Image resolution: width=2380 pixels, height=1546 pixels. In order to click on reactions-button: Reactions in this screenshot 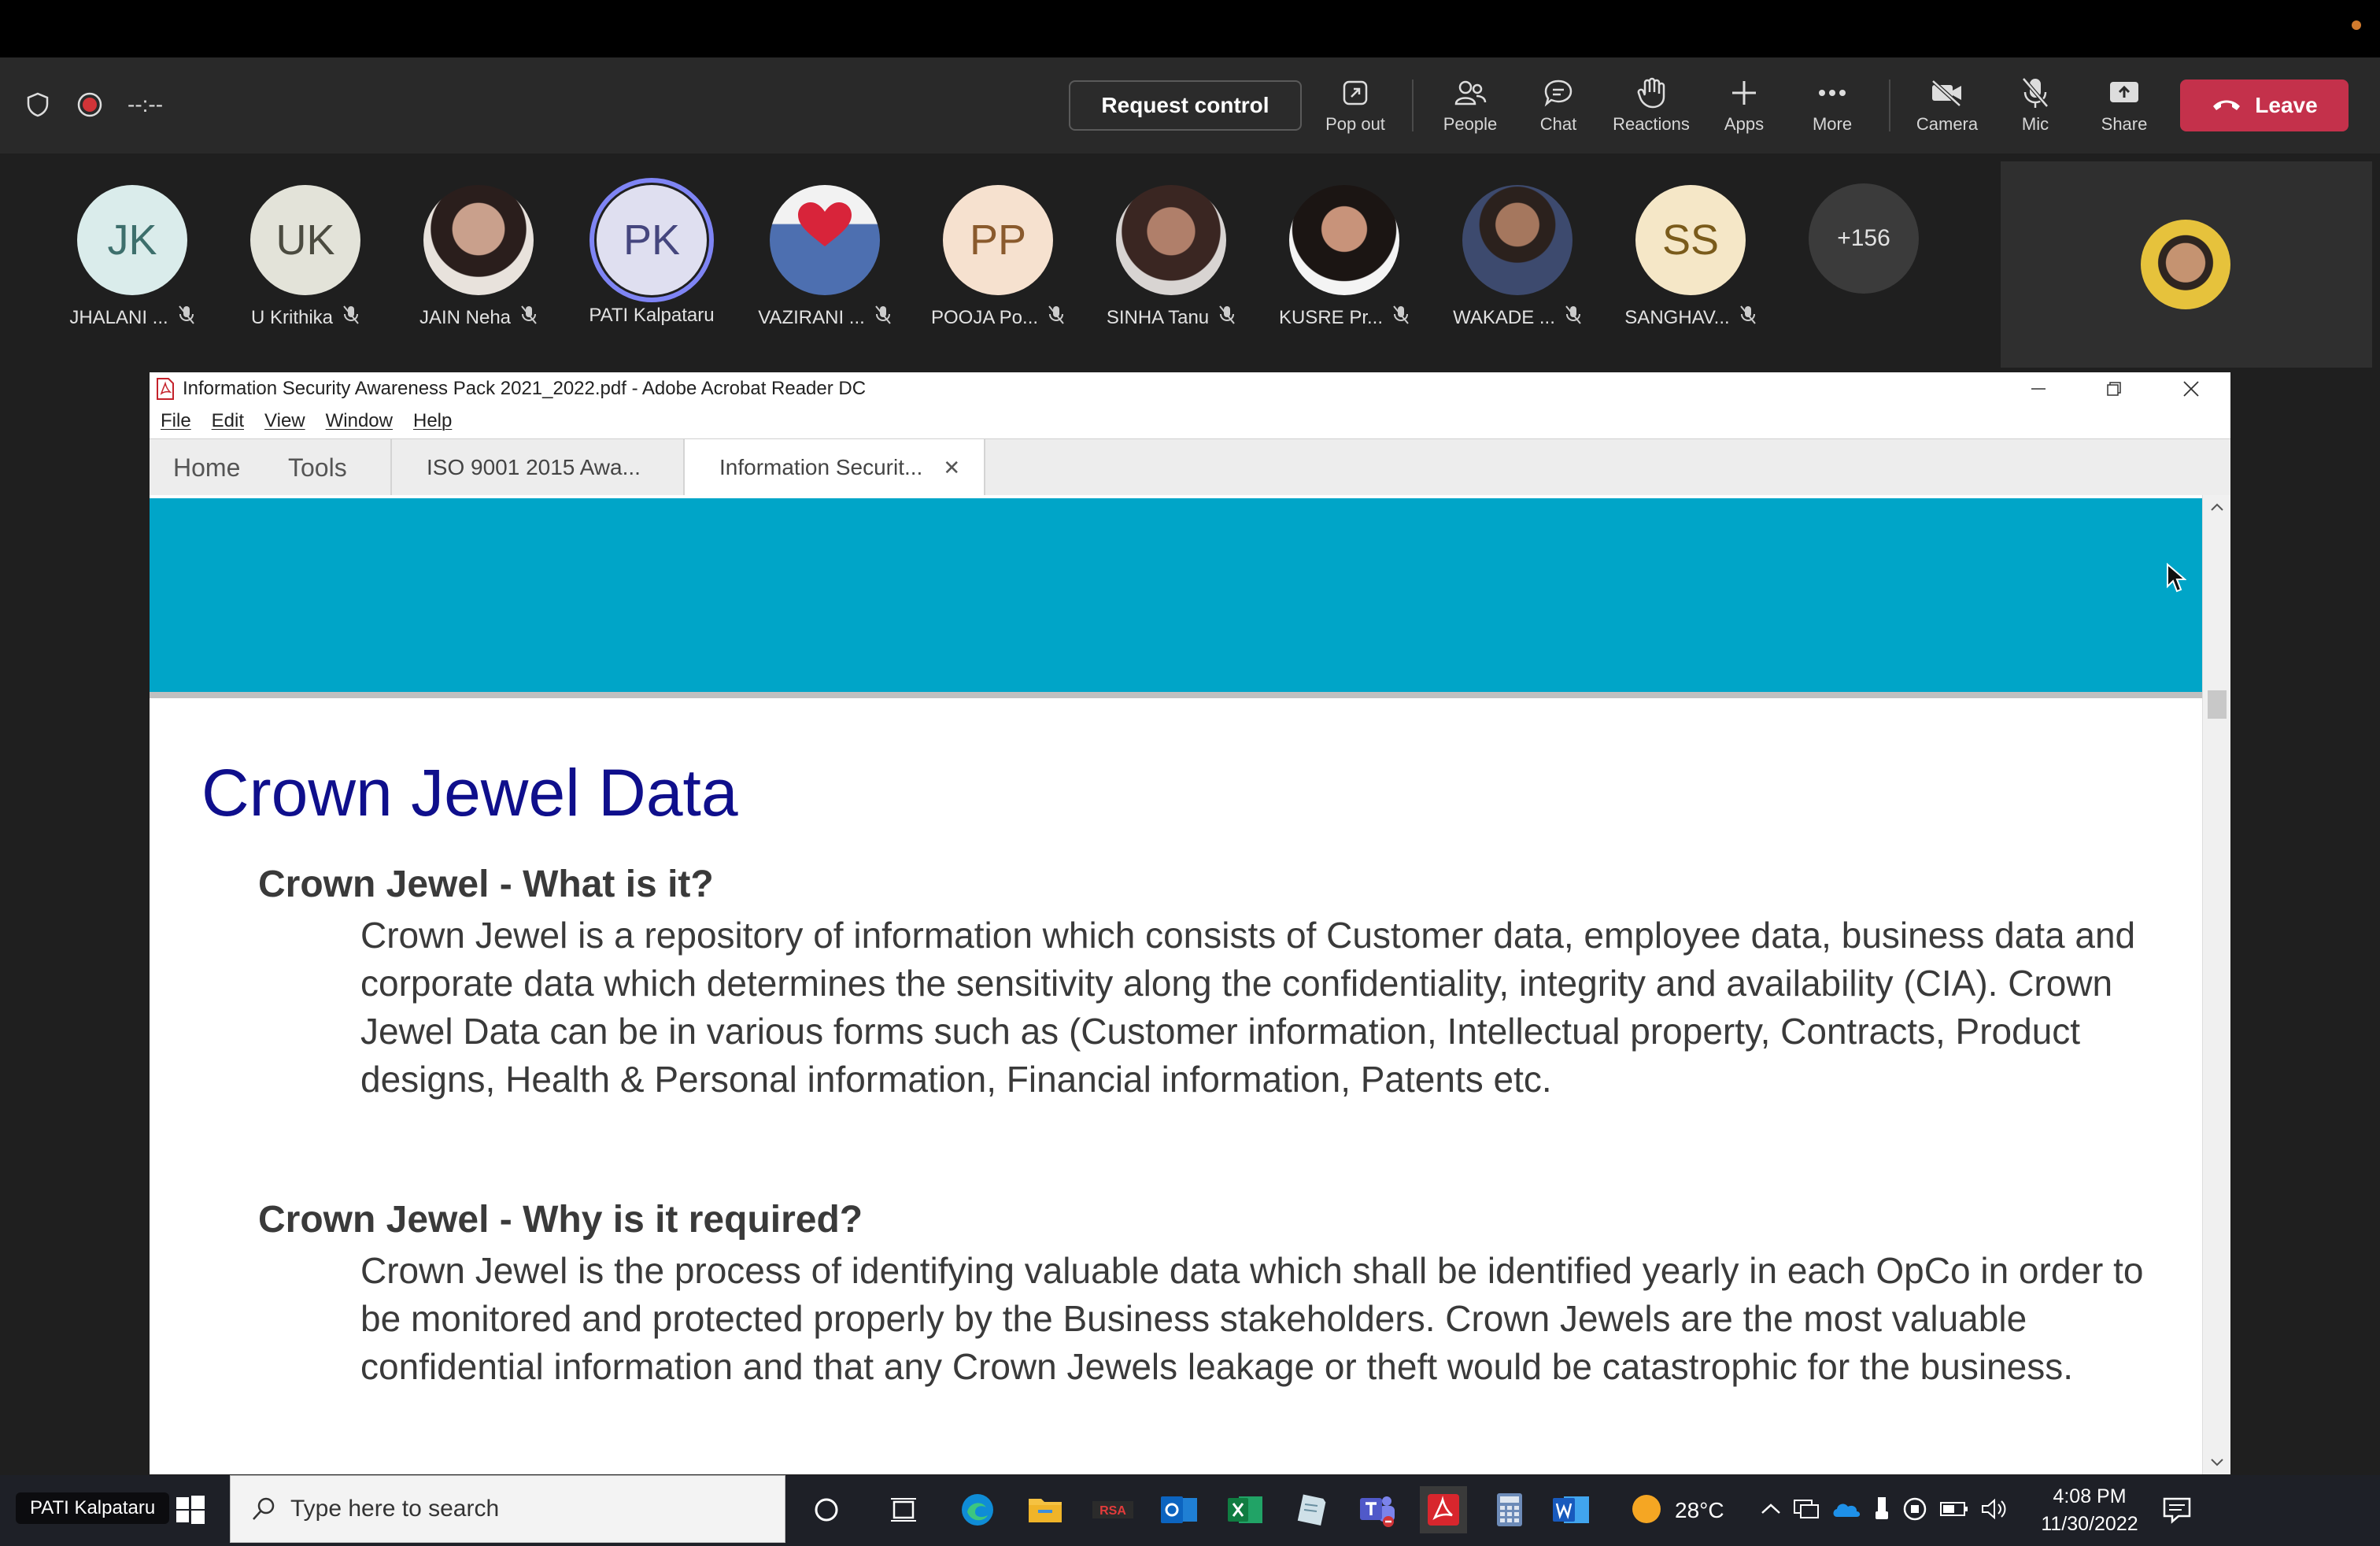, I will do `click(1651, 108)`.